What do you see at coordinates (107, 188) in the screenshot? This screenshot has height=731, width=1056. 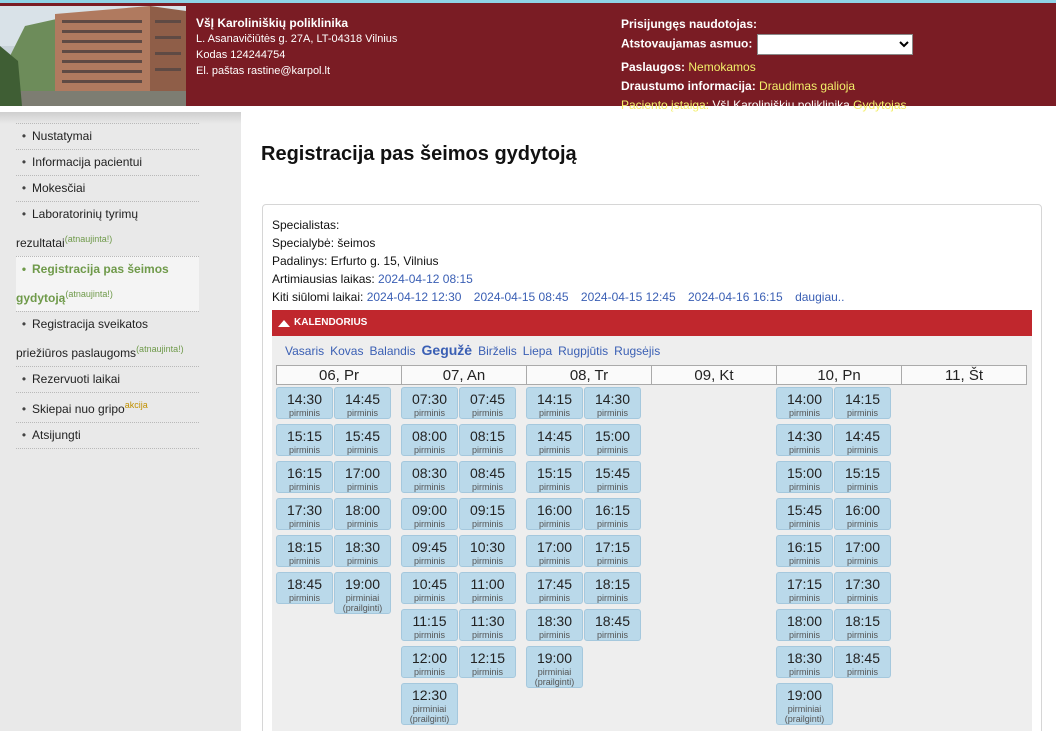 I see `sidebar-item: Mokesčiai` at bounding box center [107, 188].